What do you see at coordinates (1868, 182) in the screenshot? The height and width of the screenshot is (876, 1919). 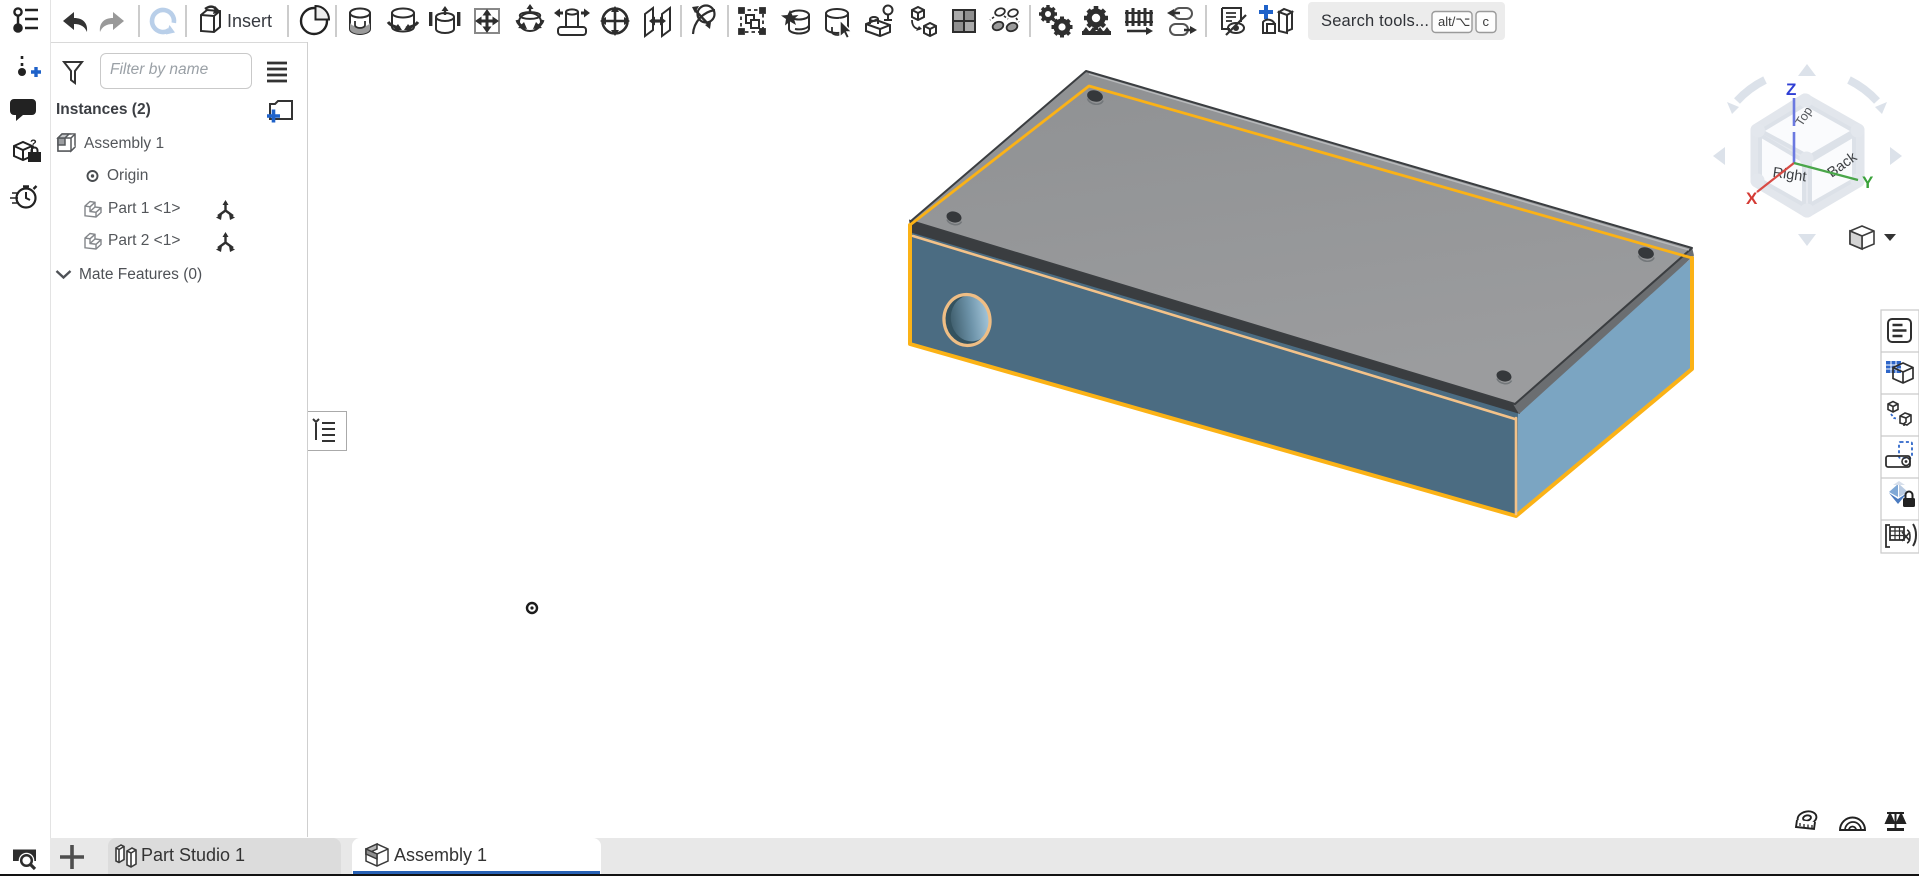 I see `svg-text: Y` at bounding box center [1868, 182].